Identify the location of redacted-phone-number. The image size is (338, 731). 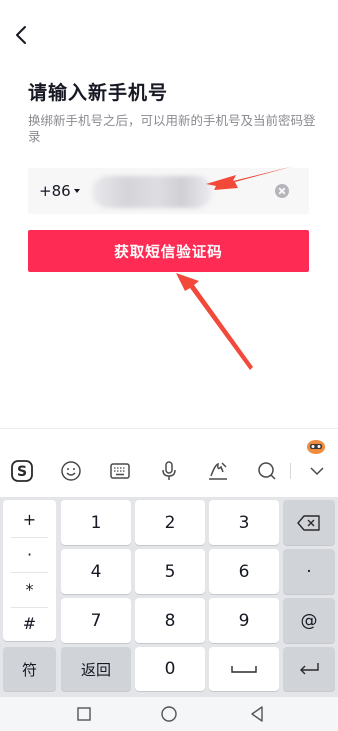
(152, 192).